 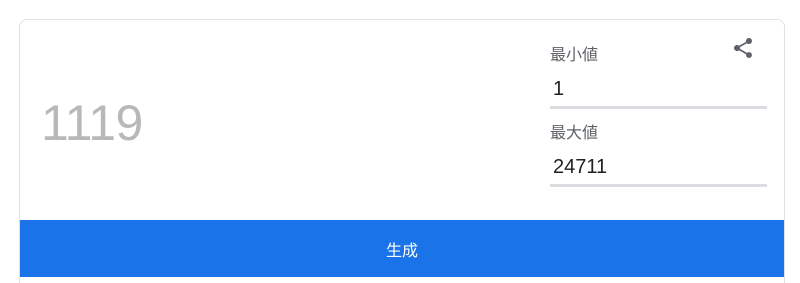 What do you see at coordinates (92, 123) in the screenshot?
I see `generated-number: 1119` at bounding box center [92, 123].